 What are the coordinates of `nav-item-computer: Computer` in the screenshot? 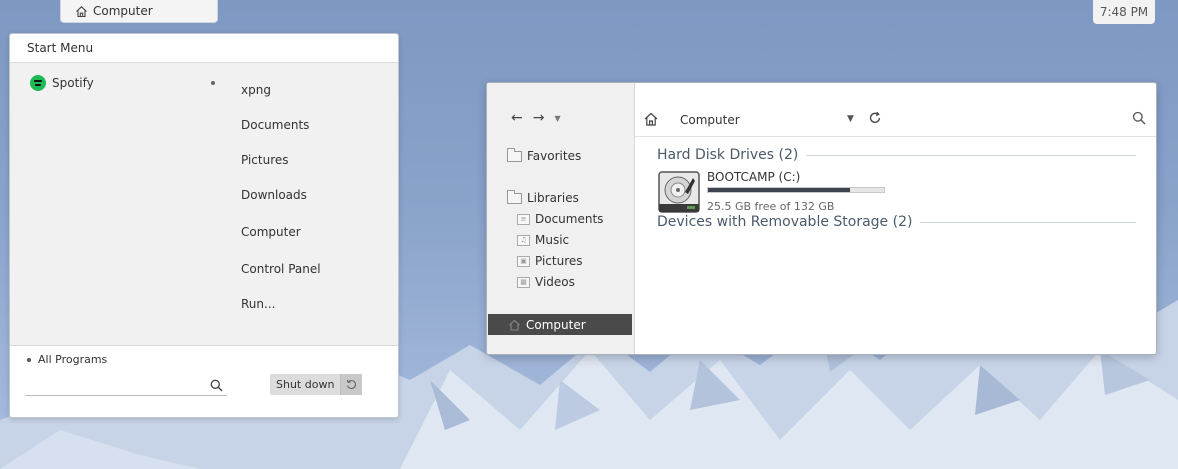 It's located at (560, 324).